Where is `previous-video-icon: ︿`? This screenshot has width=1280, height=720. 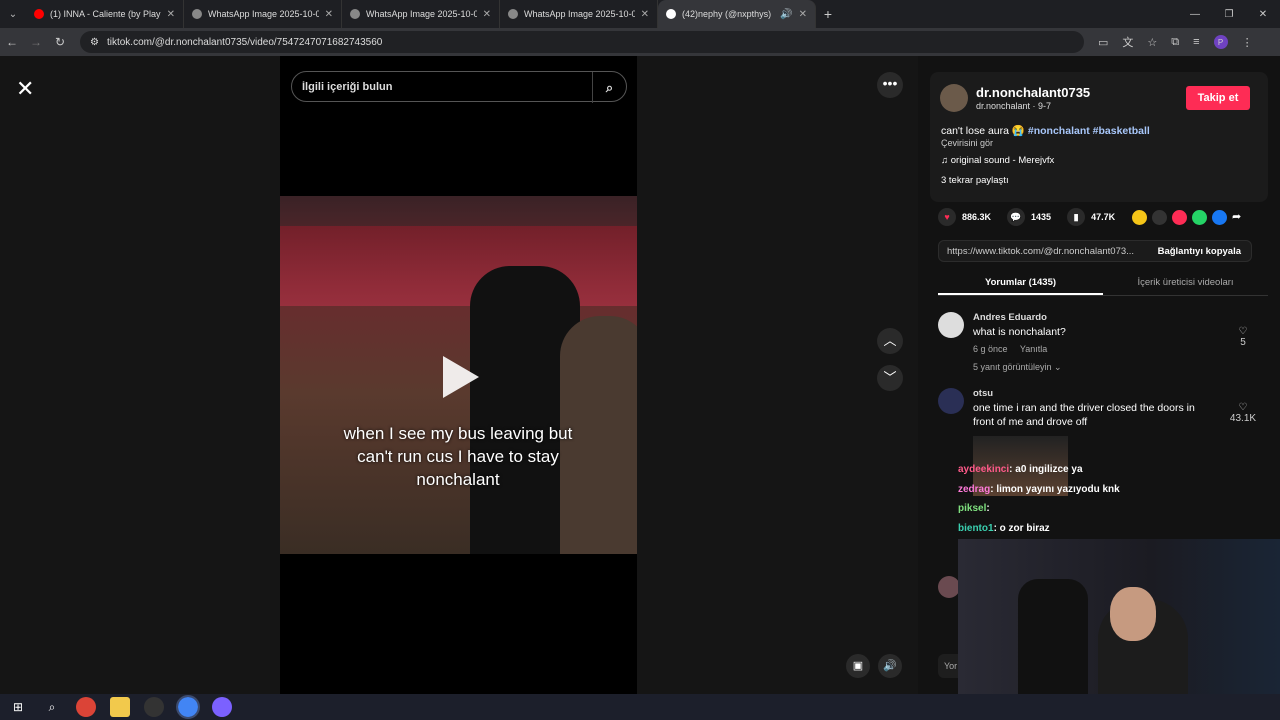 previous-video-icon: ︿ is located at coordinates (890, 341).